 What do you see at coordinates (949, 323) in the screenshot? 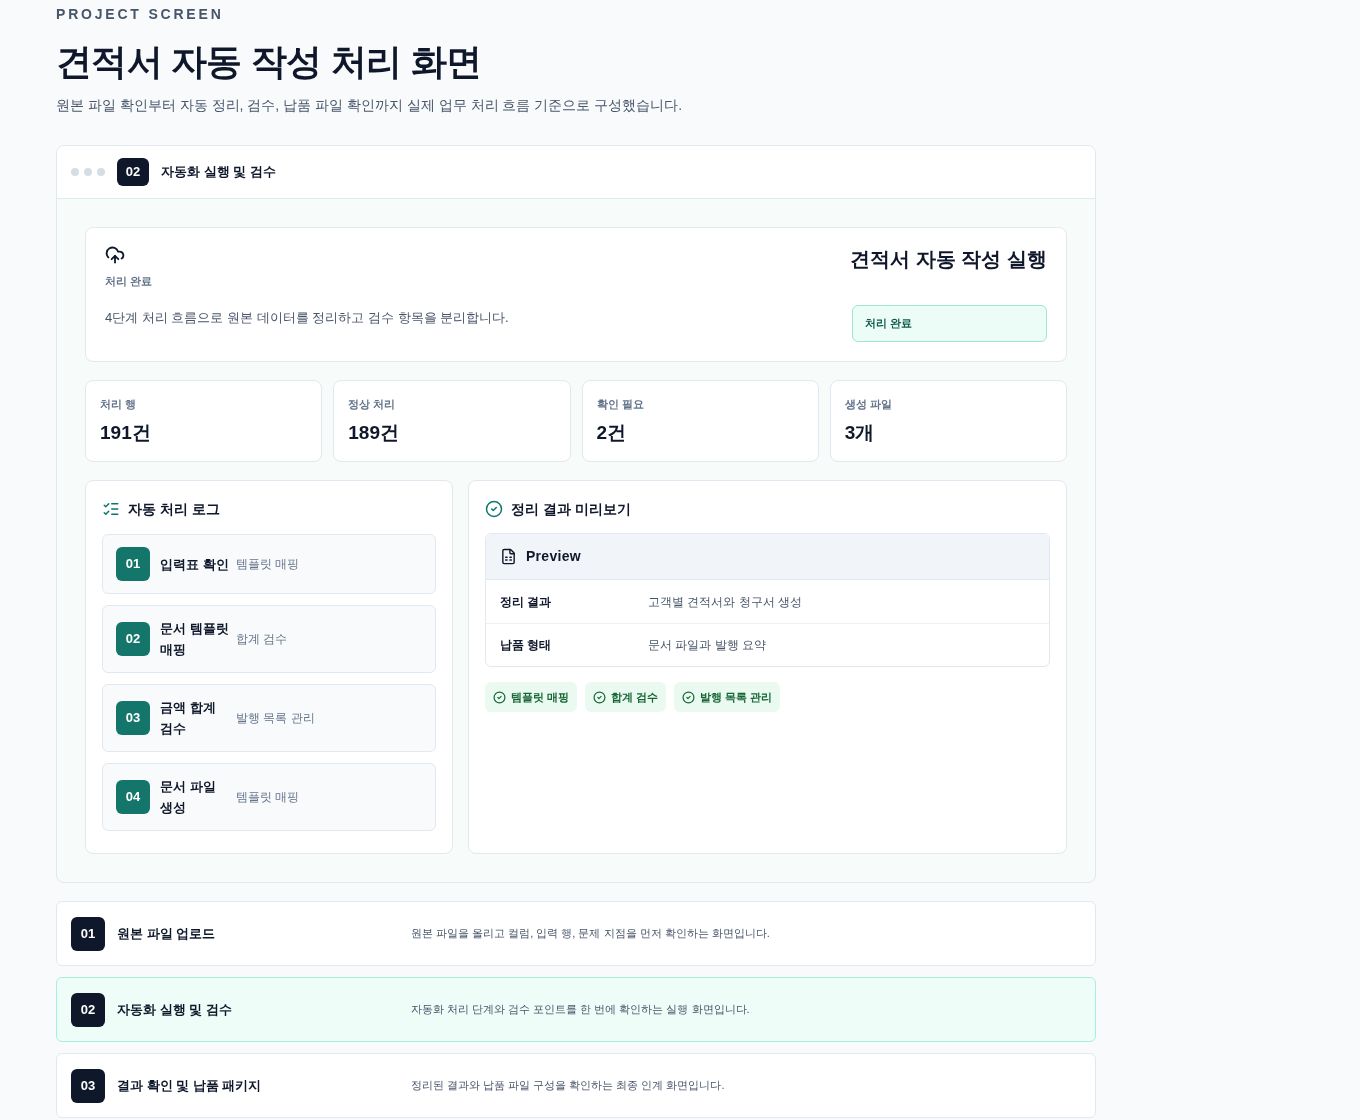
I see `status-pill: 처리 완료` at bounding box center [949, 323].